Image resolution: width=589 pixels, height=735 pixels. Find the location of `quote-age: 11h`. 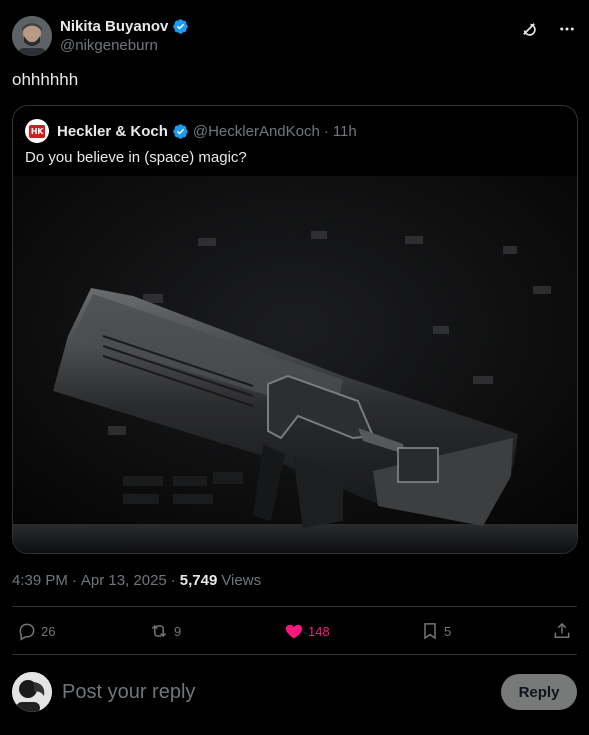

quote-age: 11h is located at coordinates (344, 131).